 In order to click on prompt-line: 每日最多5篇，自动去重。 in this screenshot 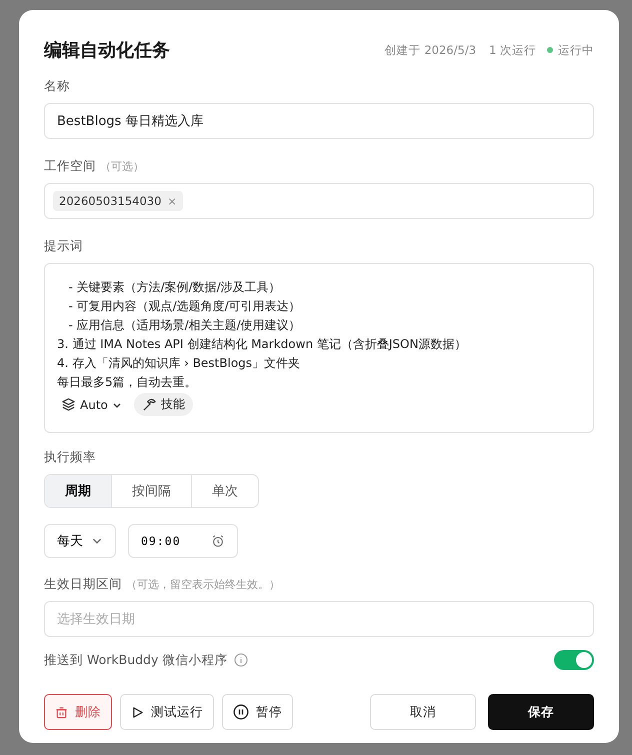, I will do `click(127, 382)`.